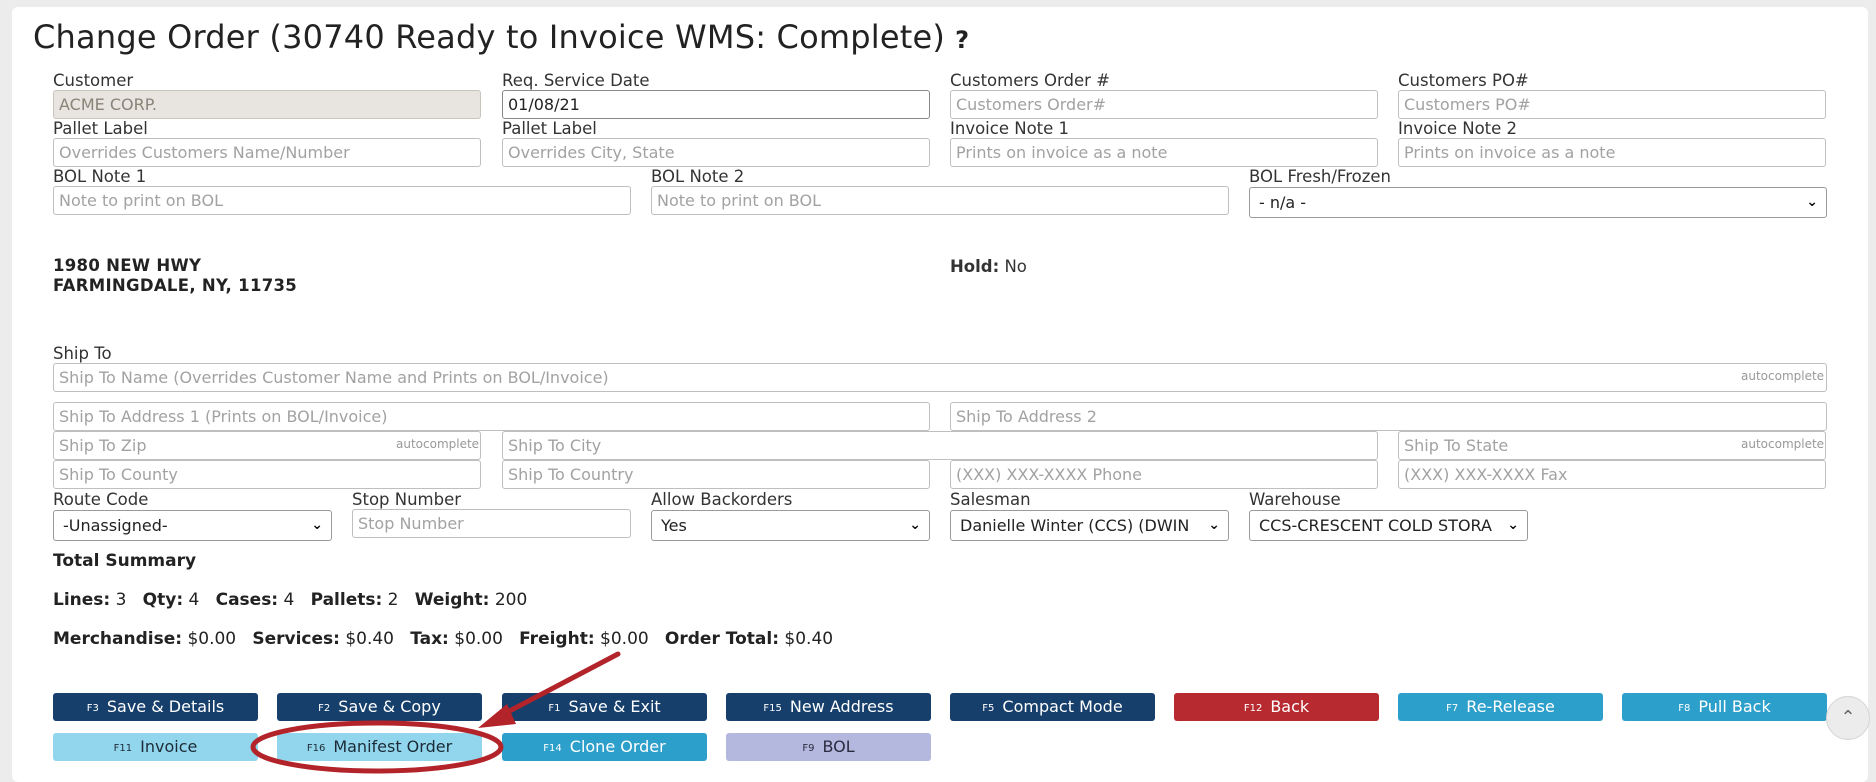 The image size is (1876, 782). Describe the element at coordinates (1458, 128) in the screenshot. I see `invoice-note-2-label: Invoice Note 2` at that location.